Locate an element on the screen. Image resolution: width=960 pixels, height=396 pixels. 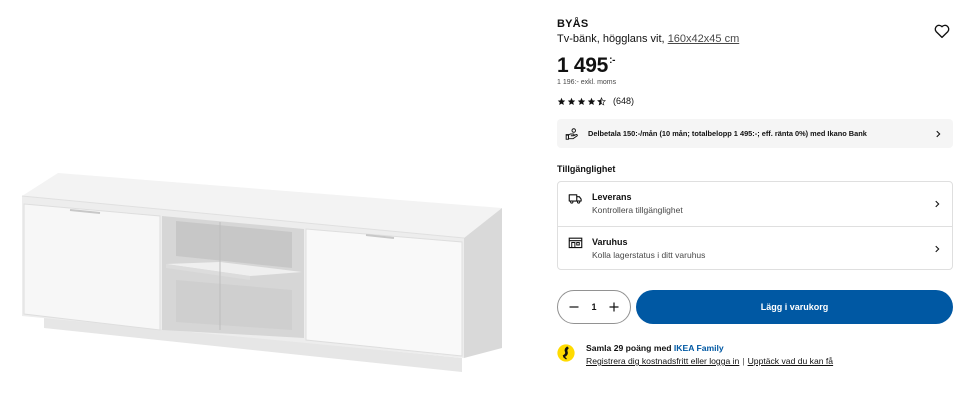
product-header: BYÅS Tv-bänk, högglans vit, 160x42x45 cm is located at coordinates (755, 32).